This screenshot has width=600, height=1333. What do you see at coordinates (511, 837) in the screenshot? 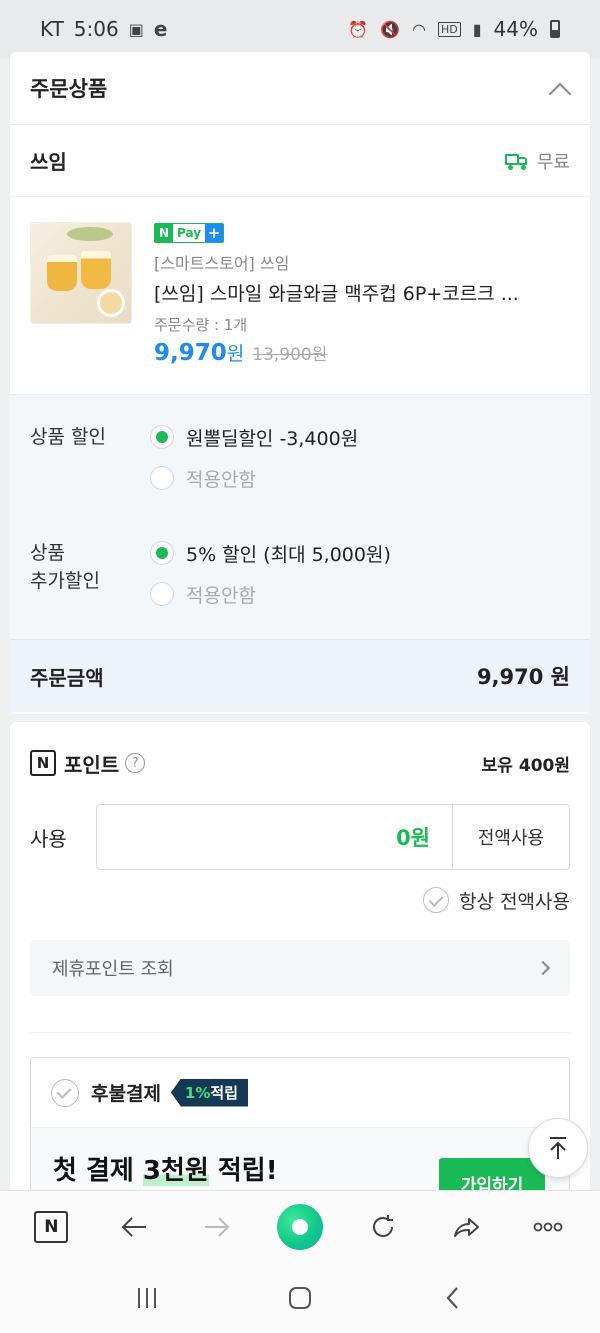
I see `use-all-button: 전액사용` at bounding box center [511, 837].